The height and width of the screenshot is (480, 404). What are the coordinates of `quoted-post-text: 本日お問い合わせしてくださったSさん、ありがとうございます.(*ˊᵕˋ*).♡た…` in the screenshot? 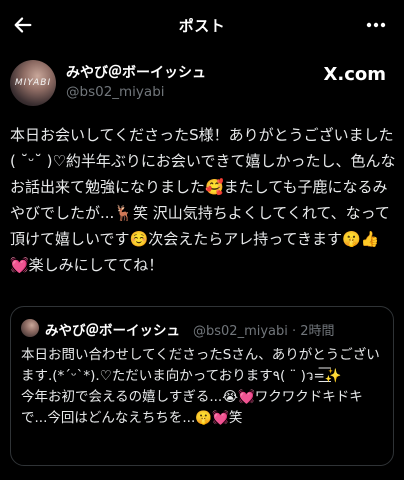 It's located at (200, 386).